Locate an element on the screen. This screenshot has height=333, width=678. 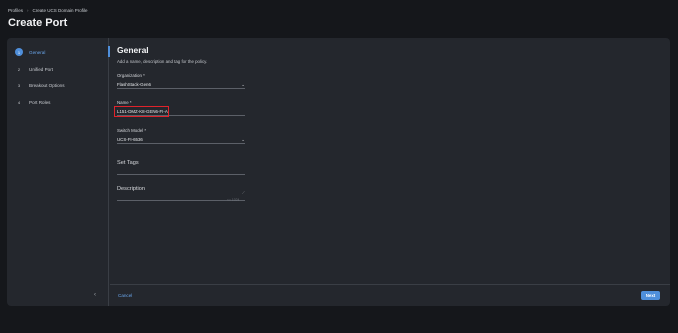
resize-handle-icon: ⟋ is located at coordinates (243, 192).